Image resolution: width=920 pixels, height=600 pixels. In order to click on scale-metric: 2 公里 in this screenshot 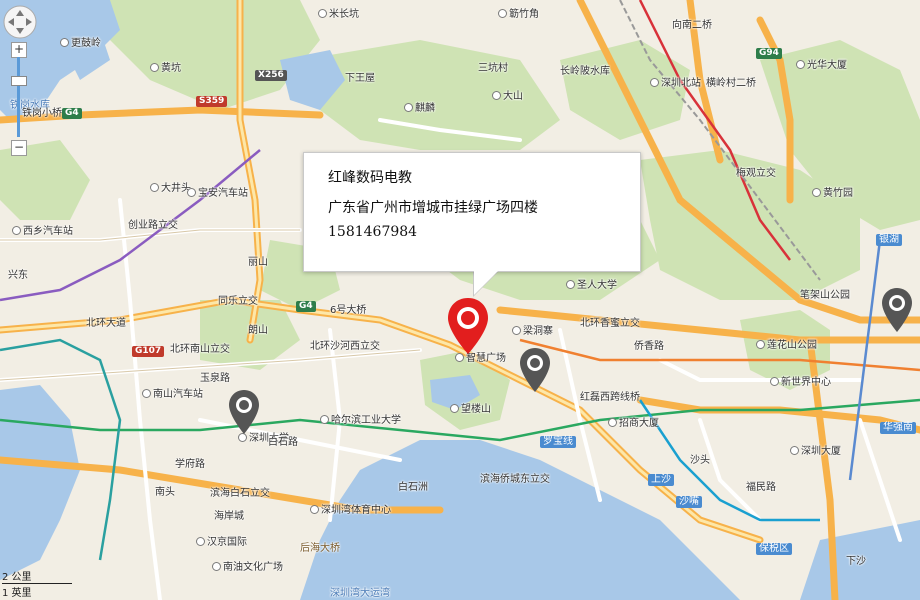, I will do `click(17, 577)`.